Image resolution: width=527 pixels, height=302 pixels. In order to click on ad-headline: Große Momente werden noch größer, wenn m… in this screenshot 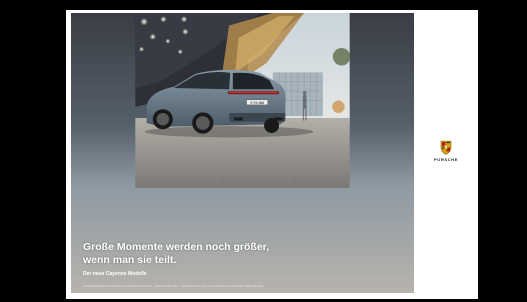, I will do `click(243, 254)`.